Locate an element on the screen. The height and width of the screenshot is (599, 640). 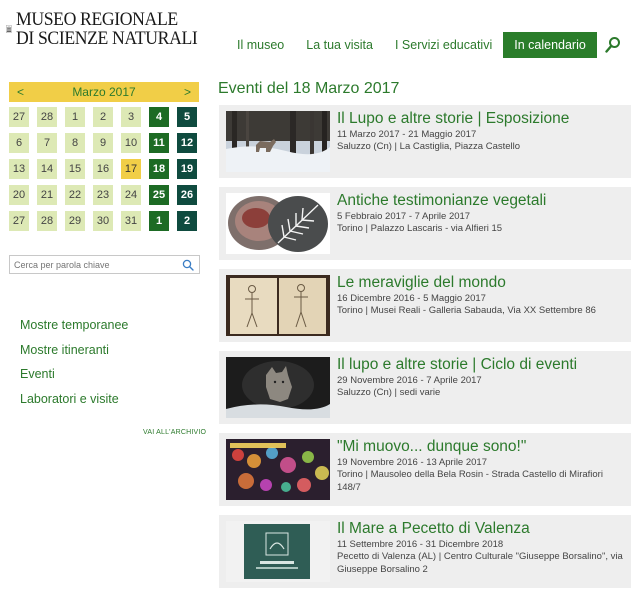
event-dates: 11 Settembre 2016 - 31 Dicembre 2018 is located at coordinates (420, 544).